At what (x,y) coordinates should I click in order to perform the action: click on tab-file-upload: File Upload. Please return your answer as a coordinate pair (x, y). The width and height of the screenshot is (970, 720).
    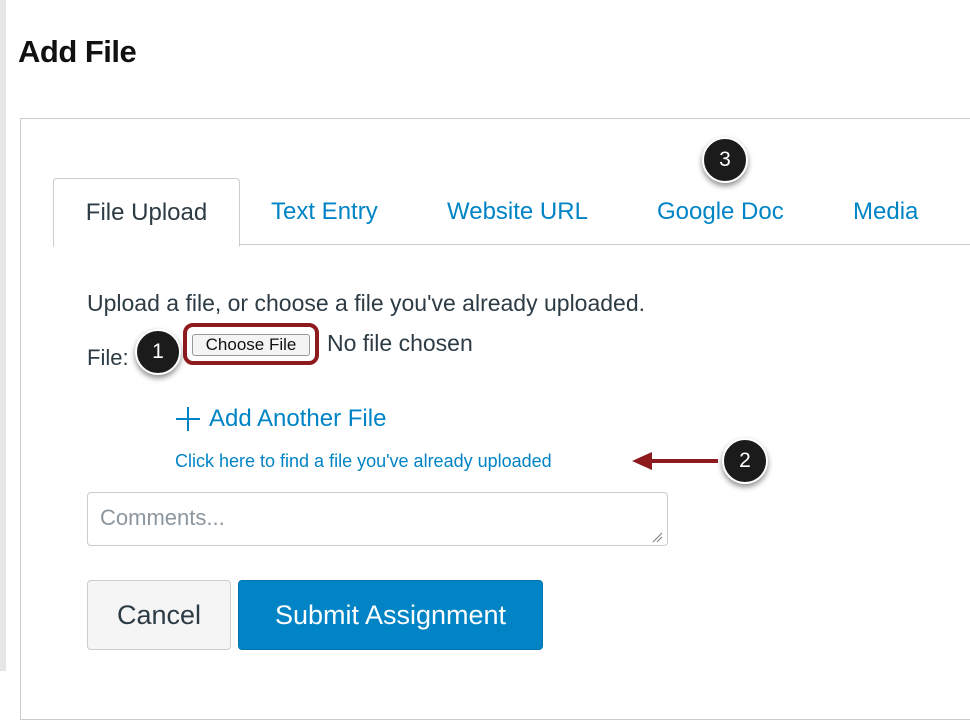
    Looking at the image, I should click on (146, 212).